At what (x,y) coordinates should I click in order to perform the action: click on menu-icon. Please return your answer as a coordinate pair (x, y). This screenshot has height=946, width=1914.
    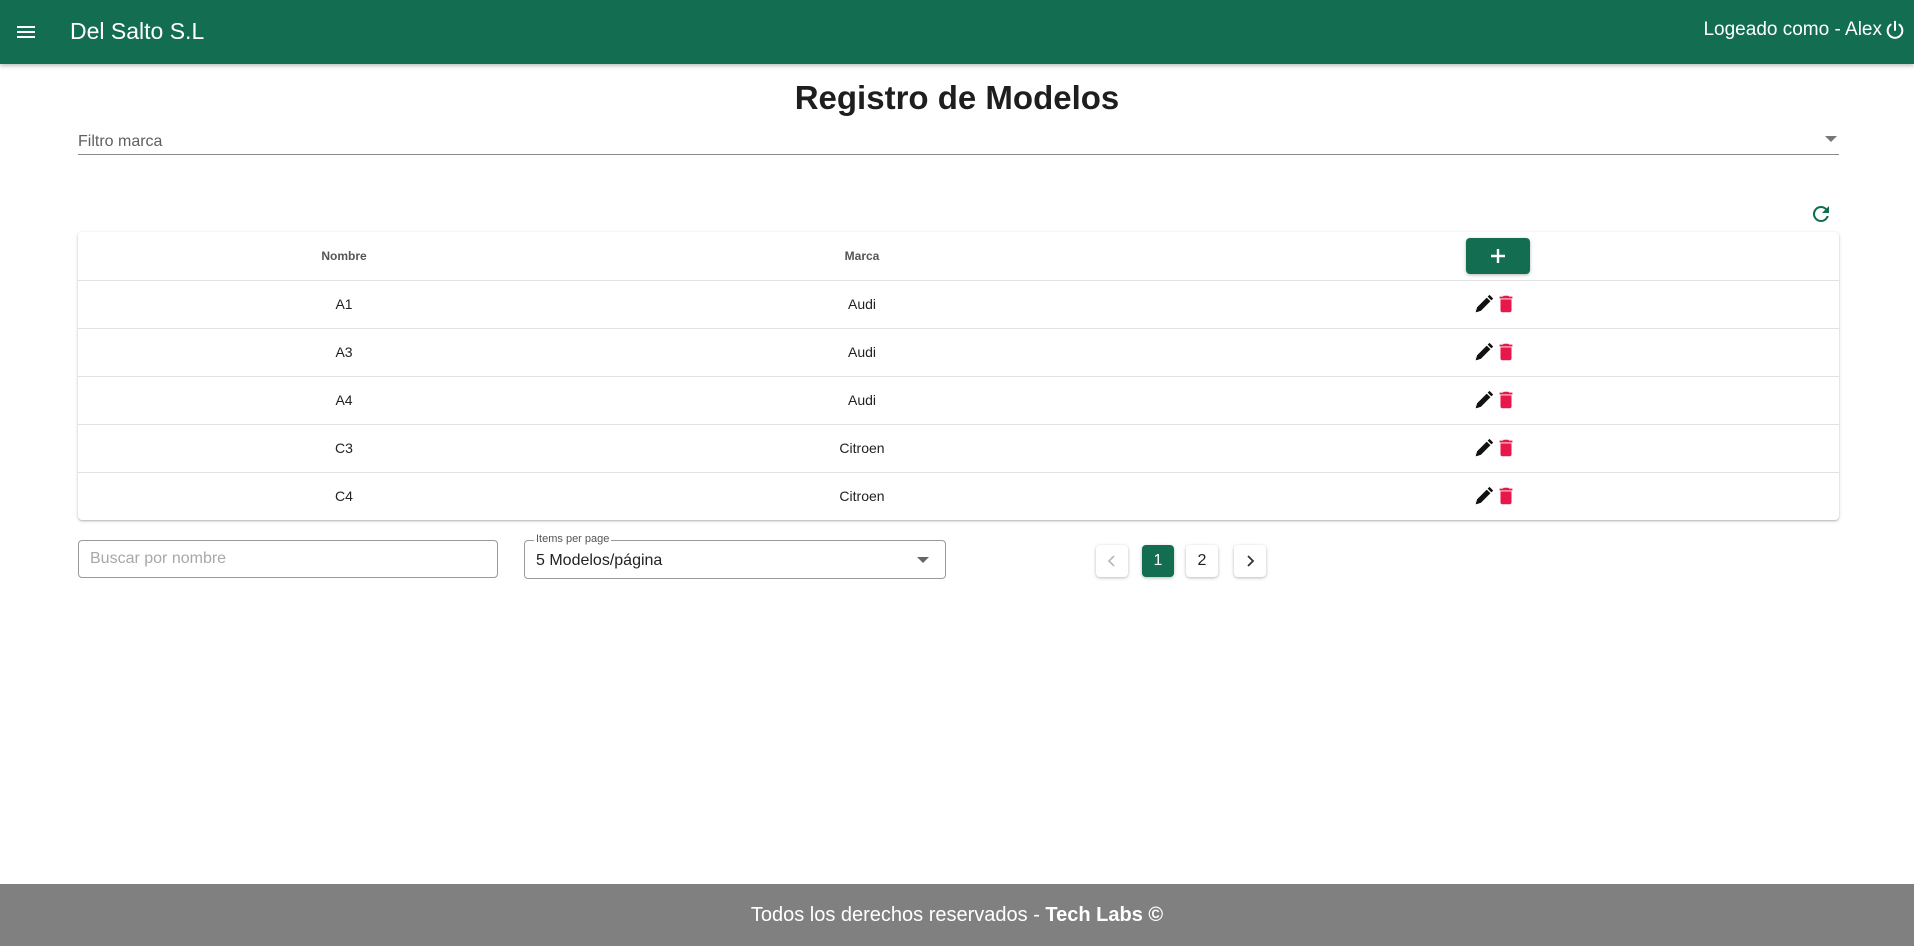
    Looking at the image, I should click on (26, 32).